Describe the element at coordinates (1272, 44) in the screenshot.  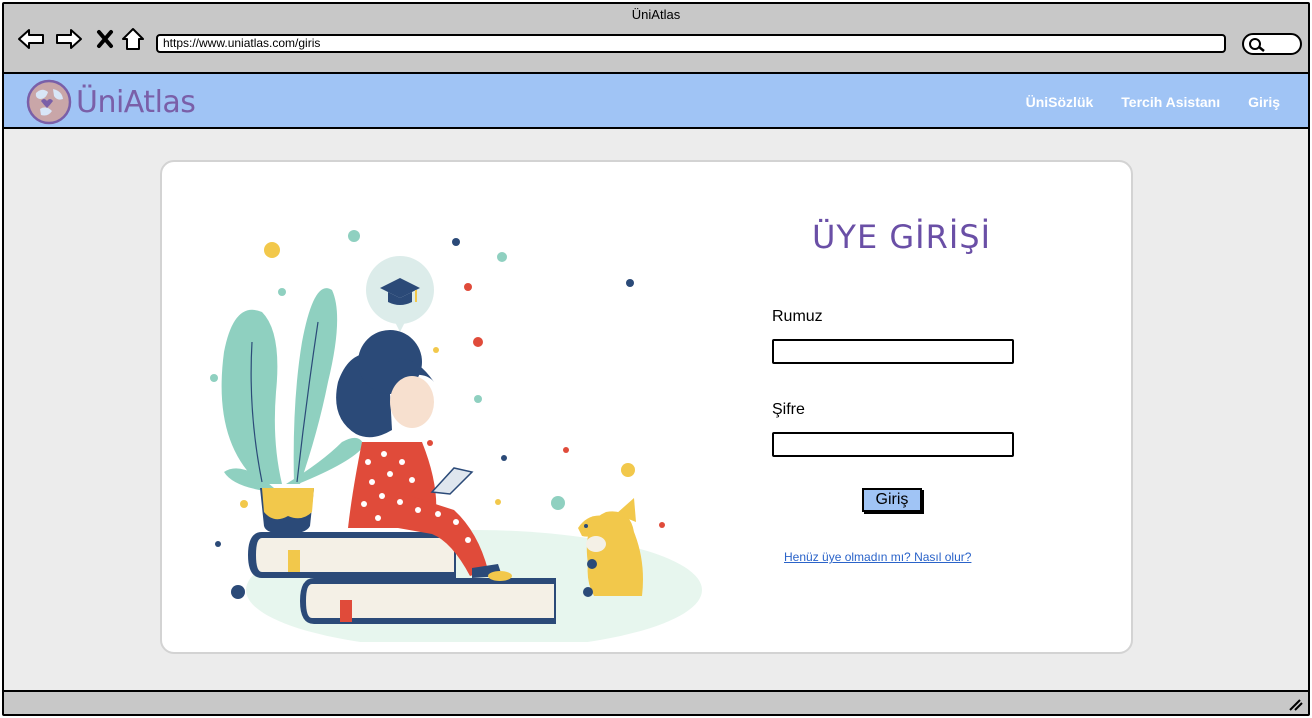
I see `browser-search-button` at that location.